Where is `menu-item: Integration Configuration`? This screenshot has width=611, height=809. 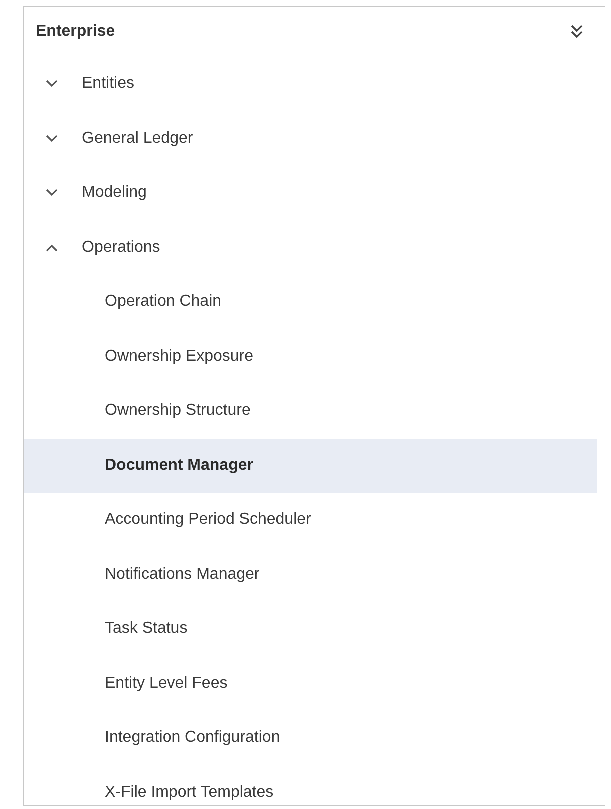
menu-item: Integration Configuration is located at coordinates (310, 738).